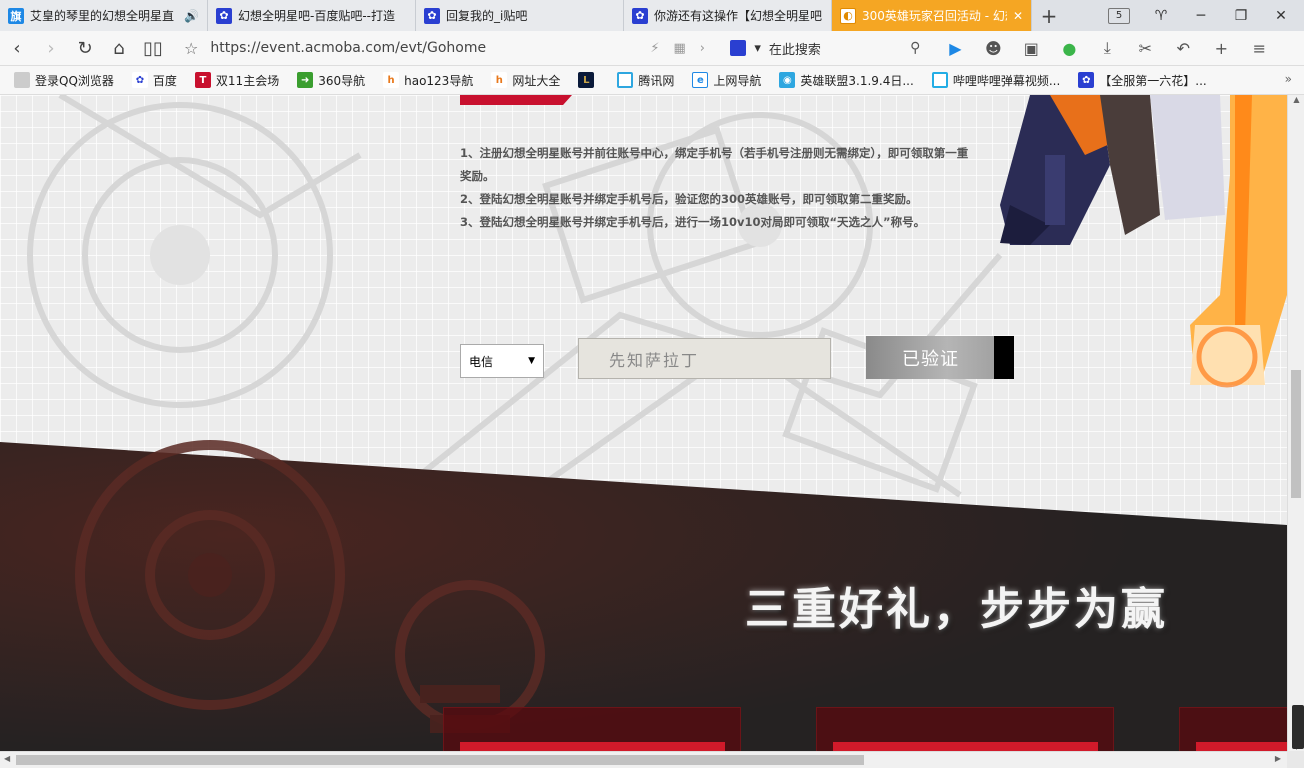 This screenshot has width=1304, height=768. What do you see at coordinates (1069, 48) in the screenshot?
I see `wechat-icon: ●` at bounding box center [1069, 48].